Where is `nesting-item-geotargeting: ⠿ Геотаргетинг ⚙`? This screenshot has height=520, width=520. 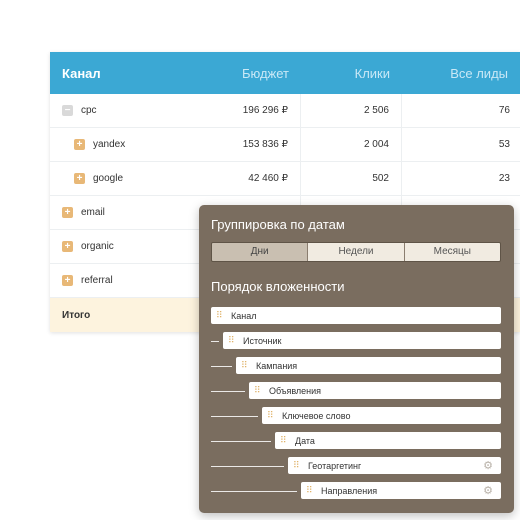
nesting-item-geotargeting: ⠿ Геотаргетинг ⚙ is located at coordinates (394, 465).